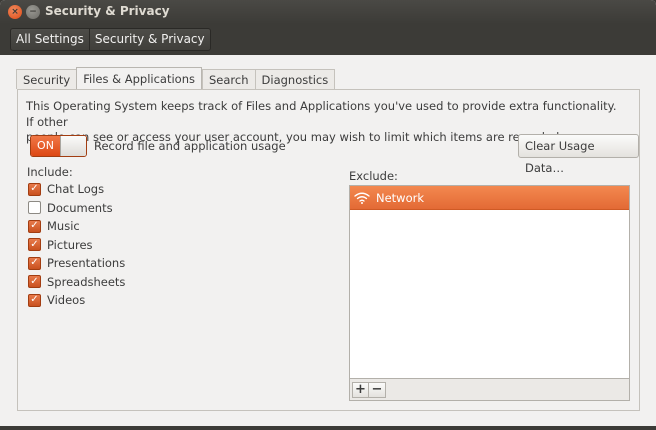 The width and height of the screenshot is (656, 430). What do you see at coordinates (190, 146) in the screenshot?
I see `record-usage-label: Record file and application usage` at bounding box center [190, 146].